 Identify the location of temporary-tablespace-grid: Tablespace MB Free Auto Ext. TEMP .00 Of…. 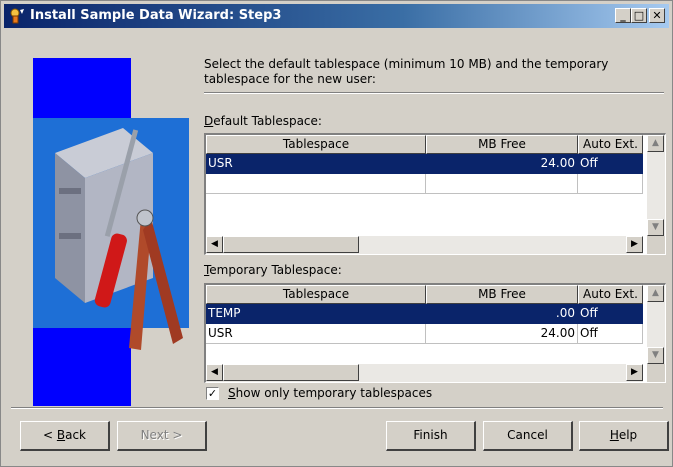
(435, 333).